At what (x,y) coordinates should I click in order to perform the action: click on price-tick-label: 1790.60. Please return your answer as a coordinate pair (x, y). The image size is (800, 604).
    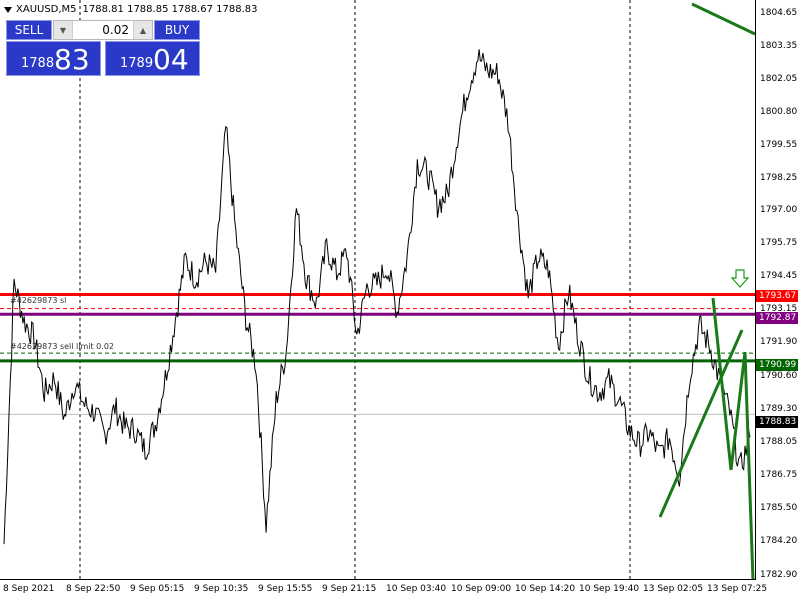
    Looking at the image, I should click on (779, 376).